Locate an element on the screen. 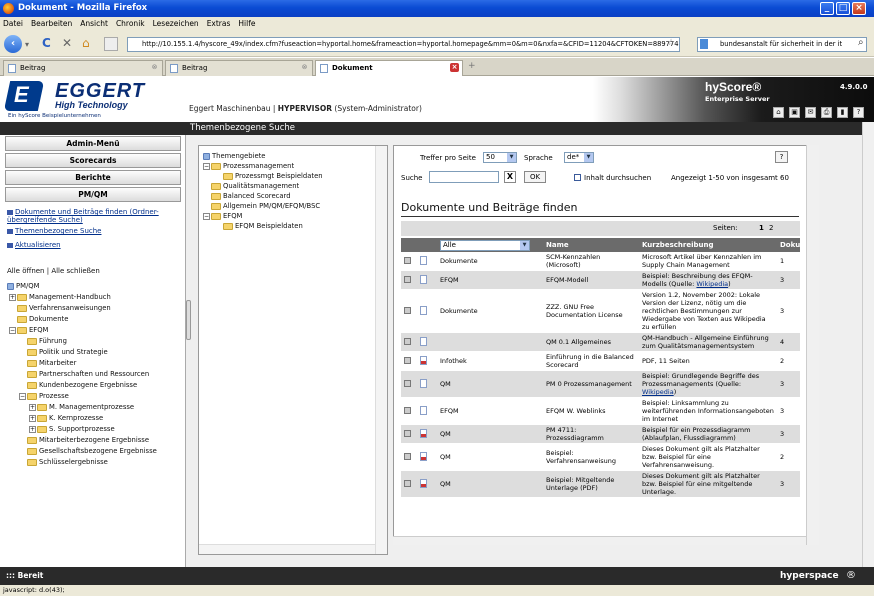  panel-splitter-handle is located at coordinates (188, 320).